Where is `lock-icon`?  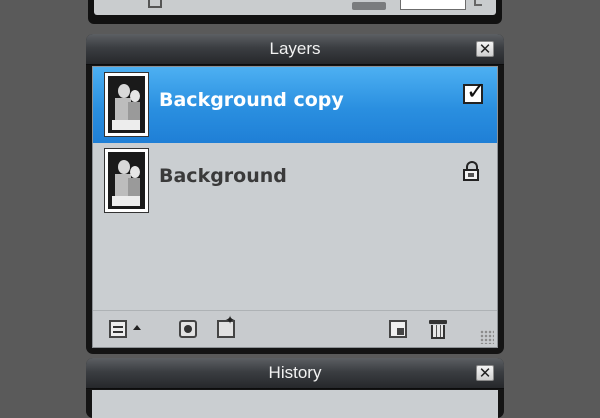 lock-icon is located at coordinates (472, 171).